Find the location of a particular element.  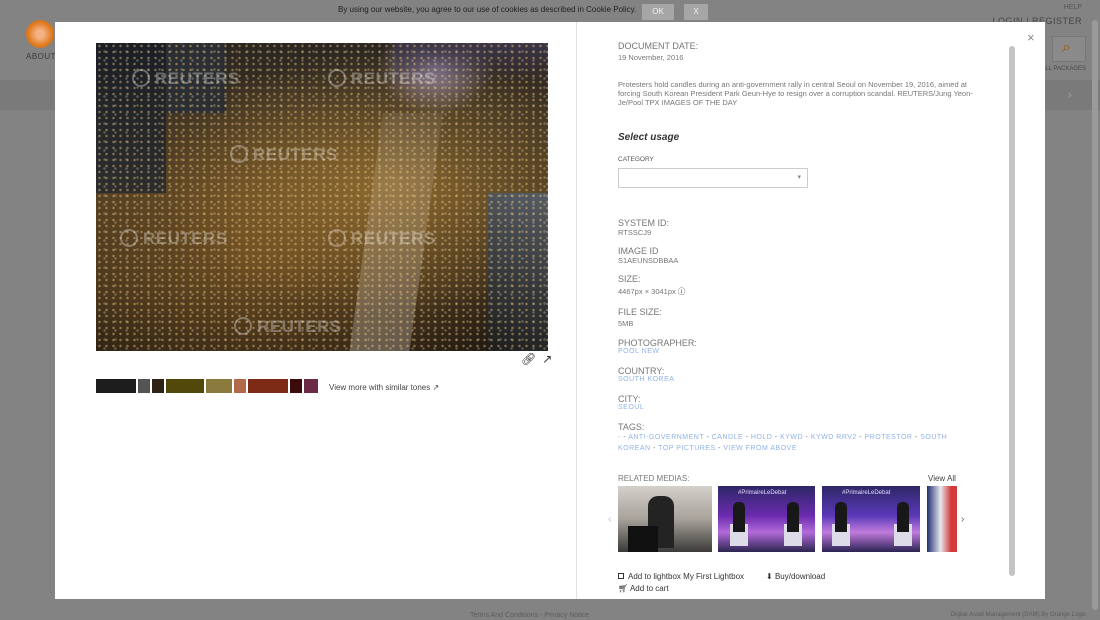

photographer-link: POOL NEW is located at coordinates (638, 351).